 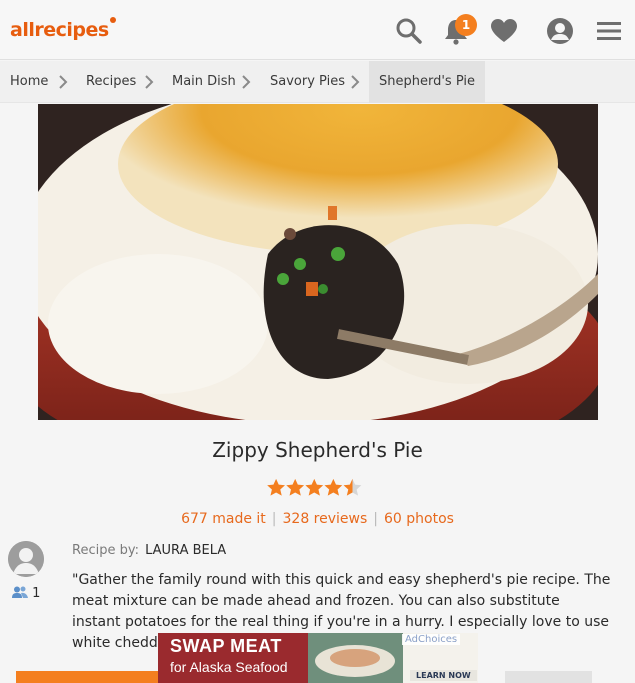 I want to click on author-name: LAURA BELA, so click(x=185, y=550).